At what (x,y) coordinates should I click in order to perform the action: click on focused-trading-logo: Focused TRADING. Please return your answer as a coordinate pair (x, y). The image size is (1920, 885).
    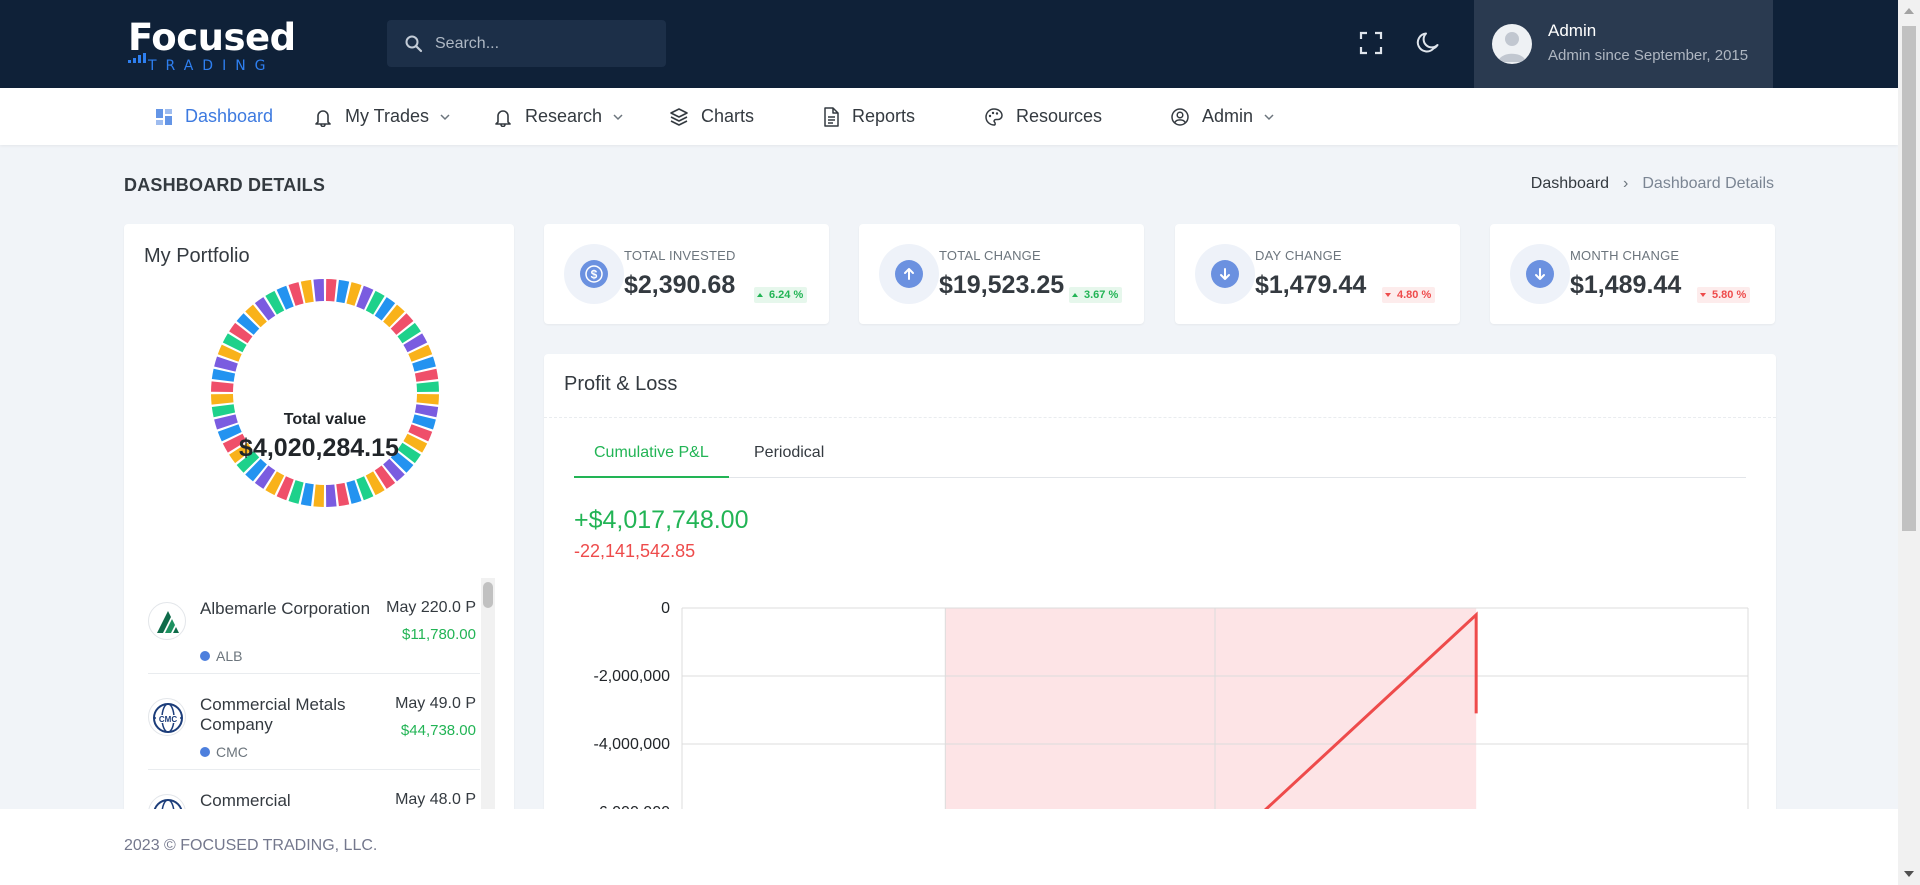
    Looking at the image, I should click on (212, 45).